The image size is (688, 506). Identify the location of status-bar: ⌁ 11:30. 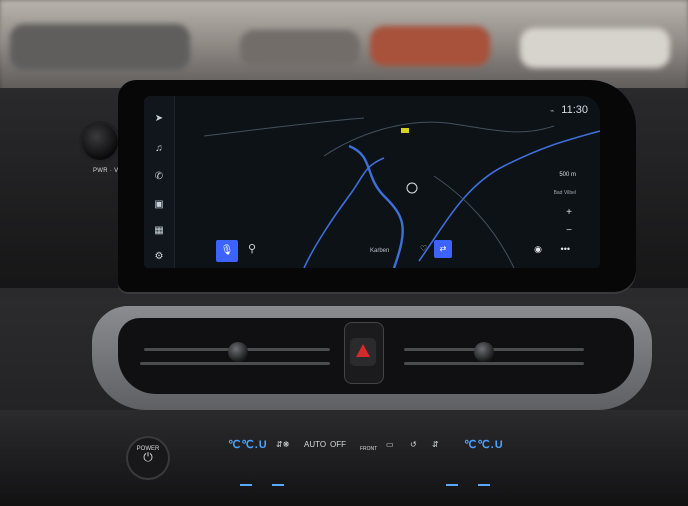
(569, 110).